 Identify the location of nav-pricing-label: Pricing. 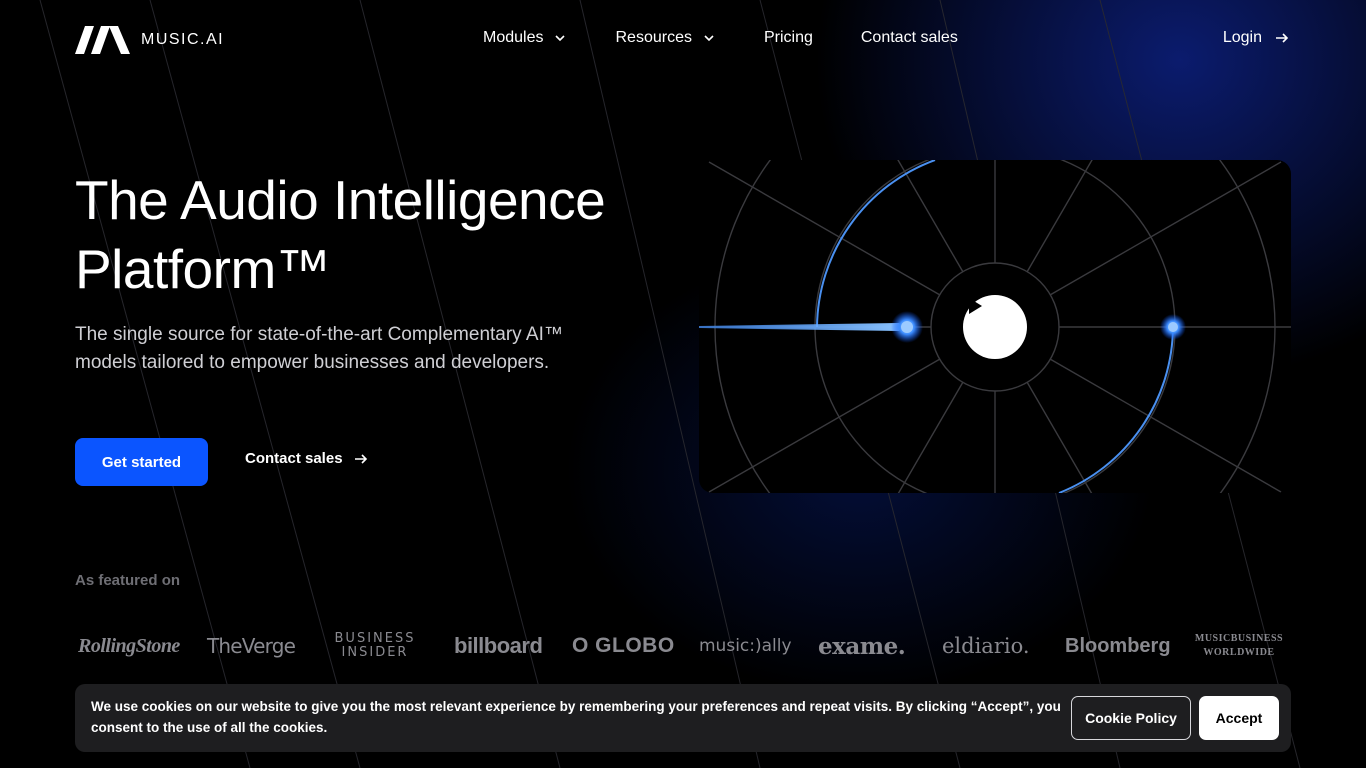
(788, 37).